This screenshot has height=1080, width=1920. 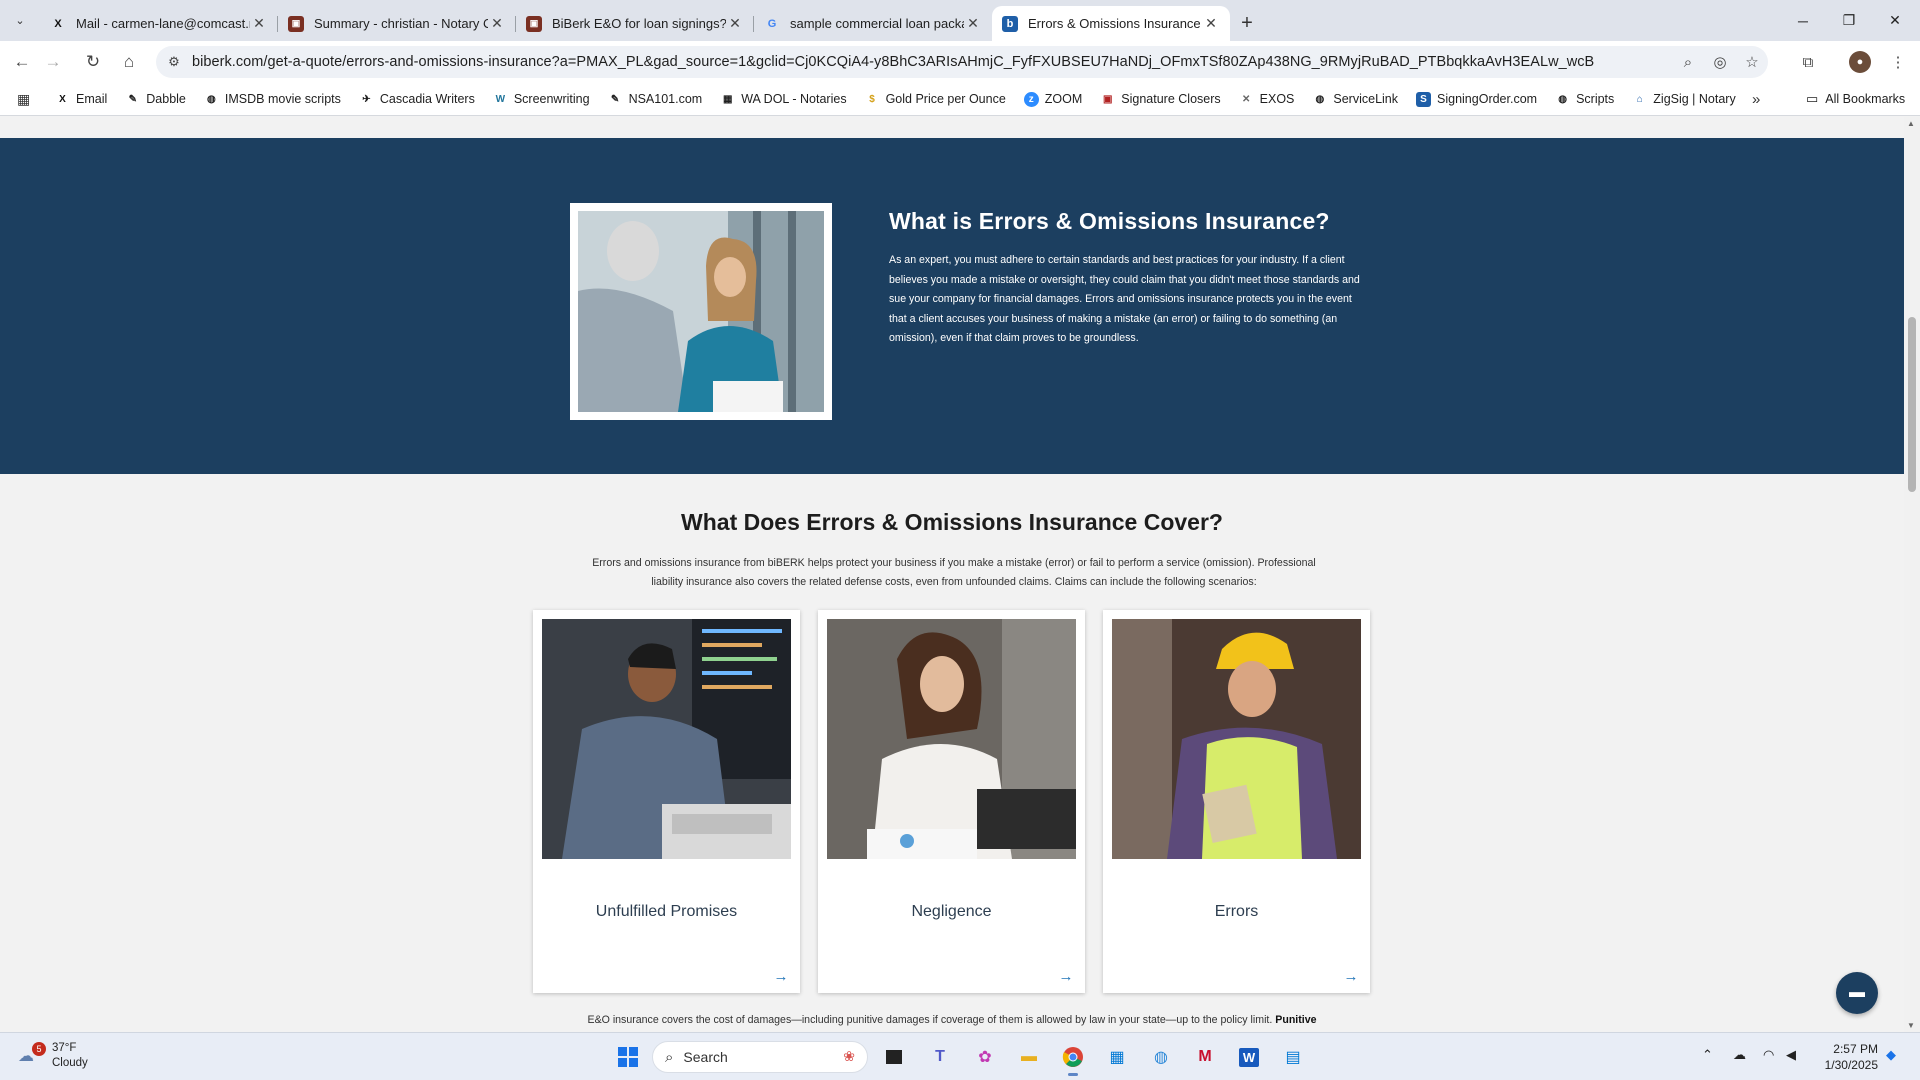 I want to click on onedrive-cloud-icon: ☁, so click(x=1739, y=1055).